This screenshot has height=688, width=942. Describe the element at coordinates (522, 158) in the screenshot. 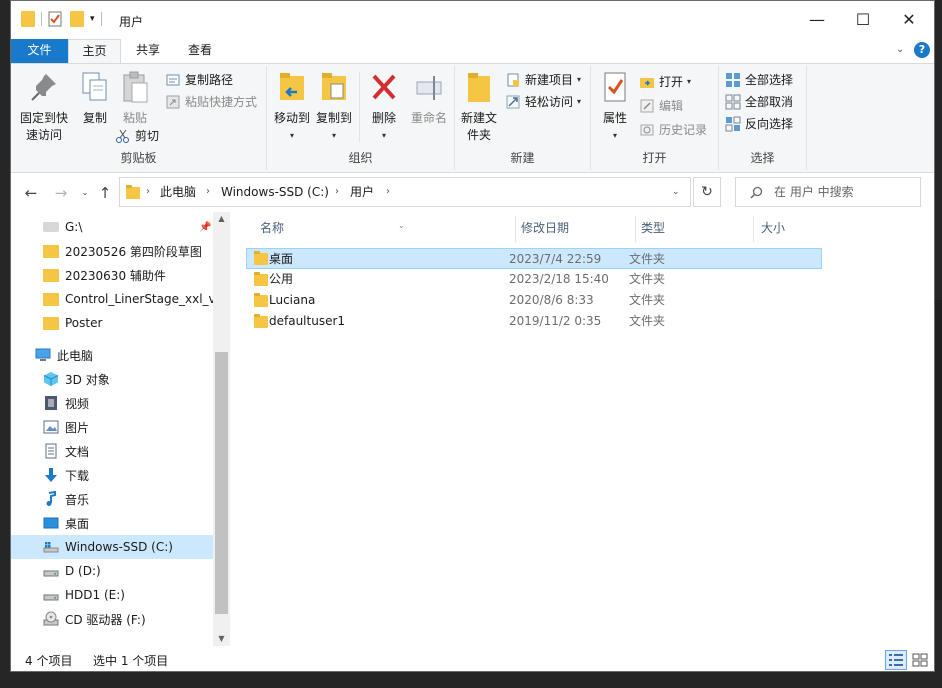

I see `new-group-label: 新建` at that location.